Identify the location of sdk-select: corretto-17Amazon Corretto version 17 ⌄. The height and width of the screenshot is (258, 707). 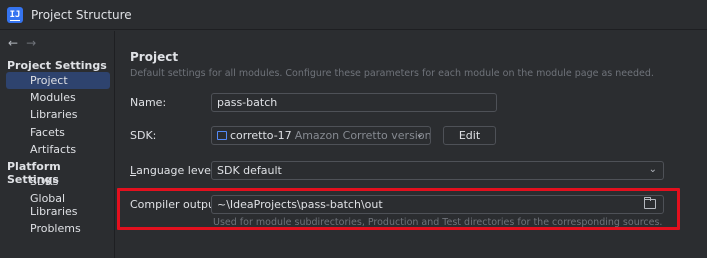
(321, 135).